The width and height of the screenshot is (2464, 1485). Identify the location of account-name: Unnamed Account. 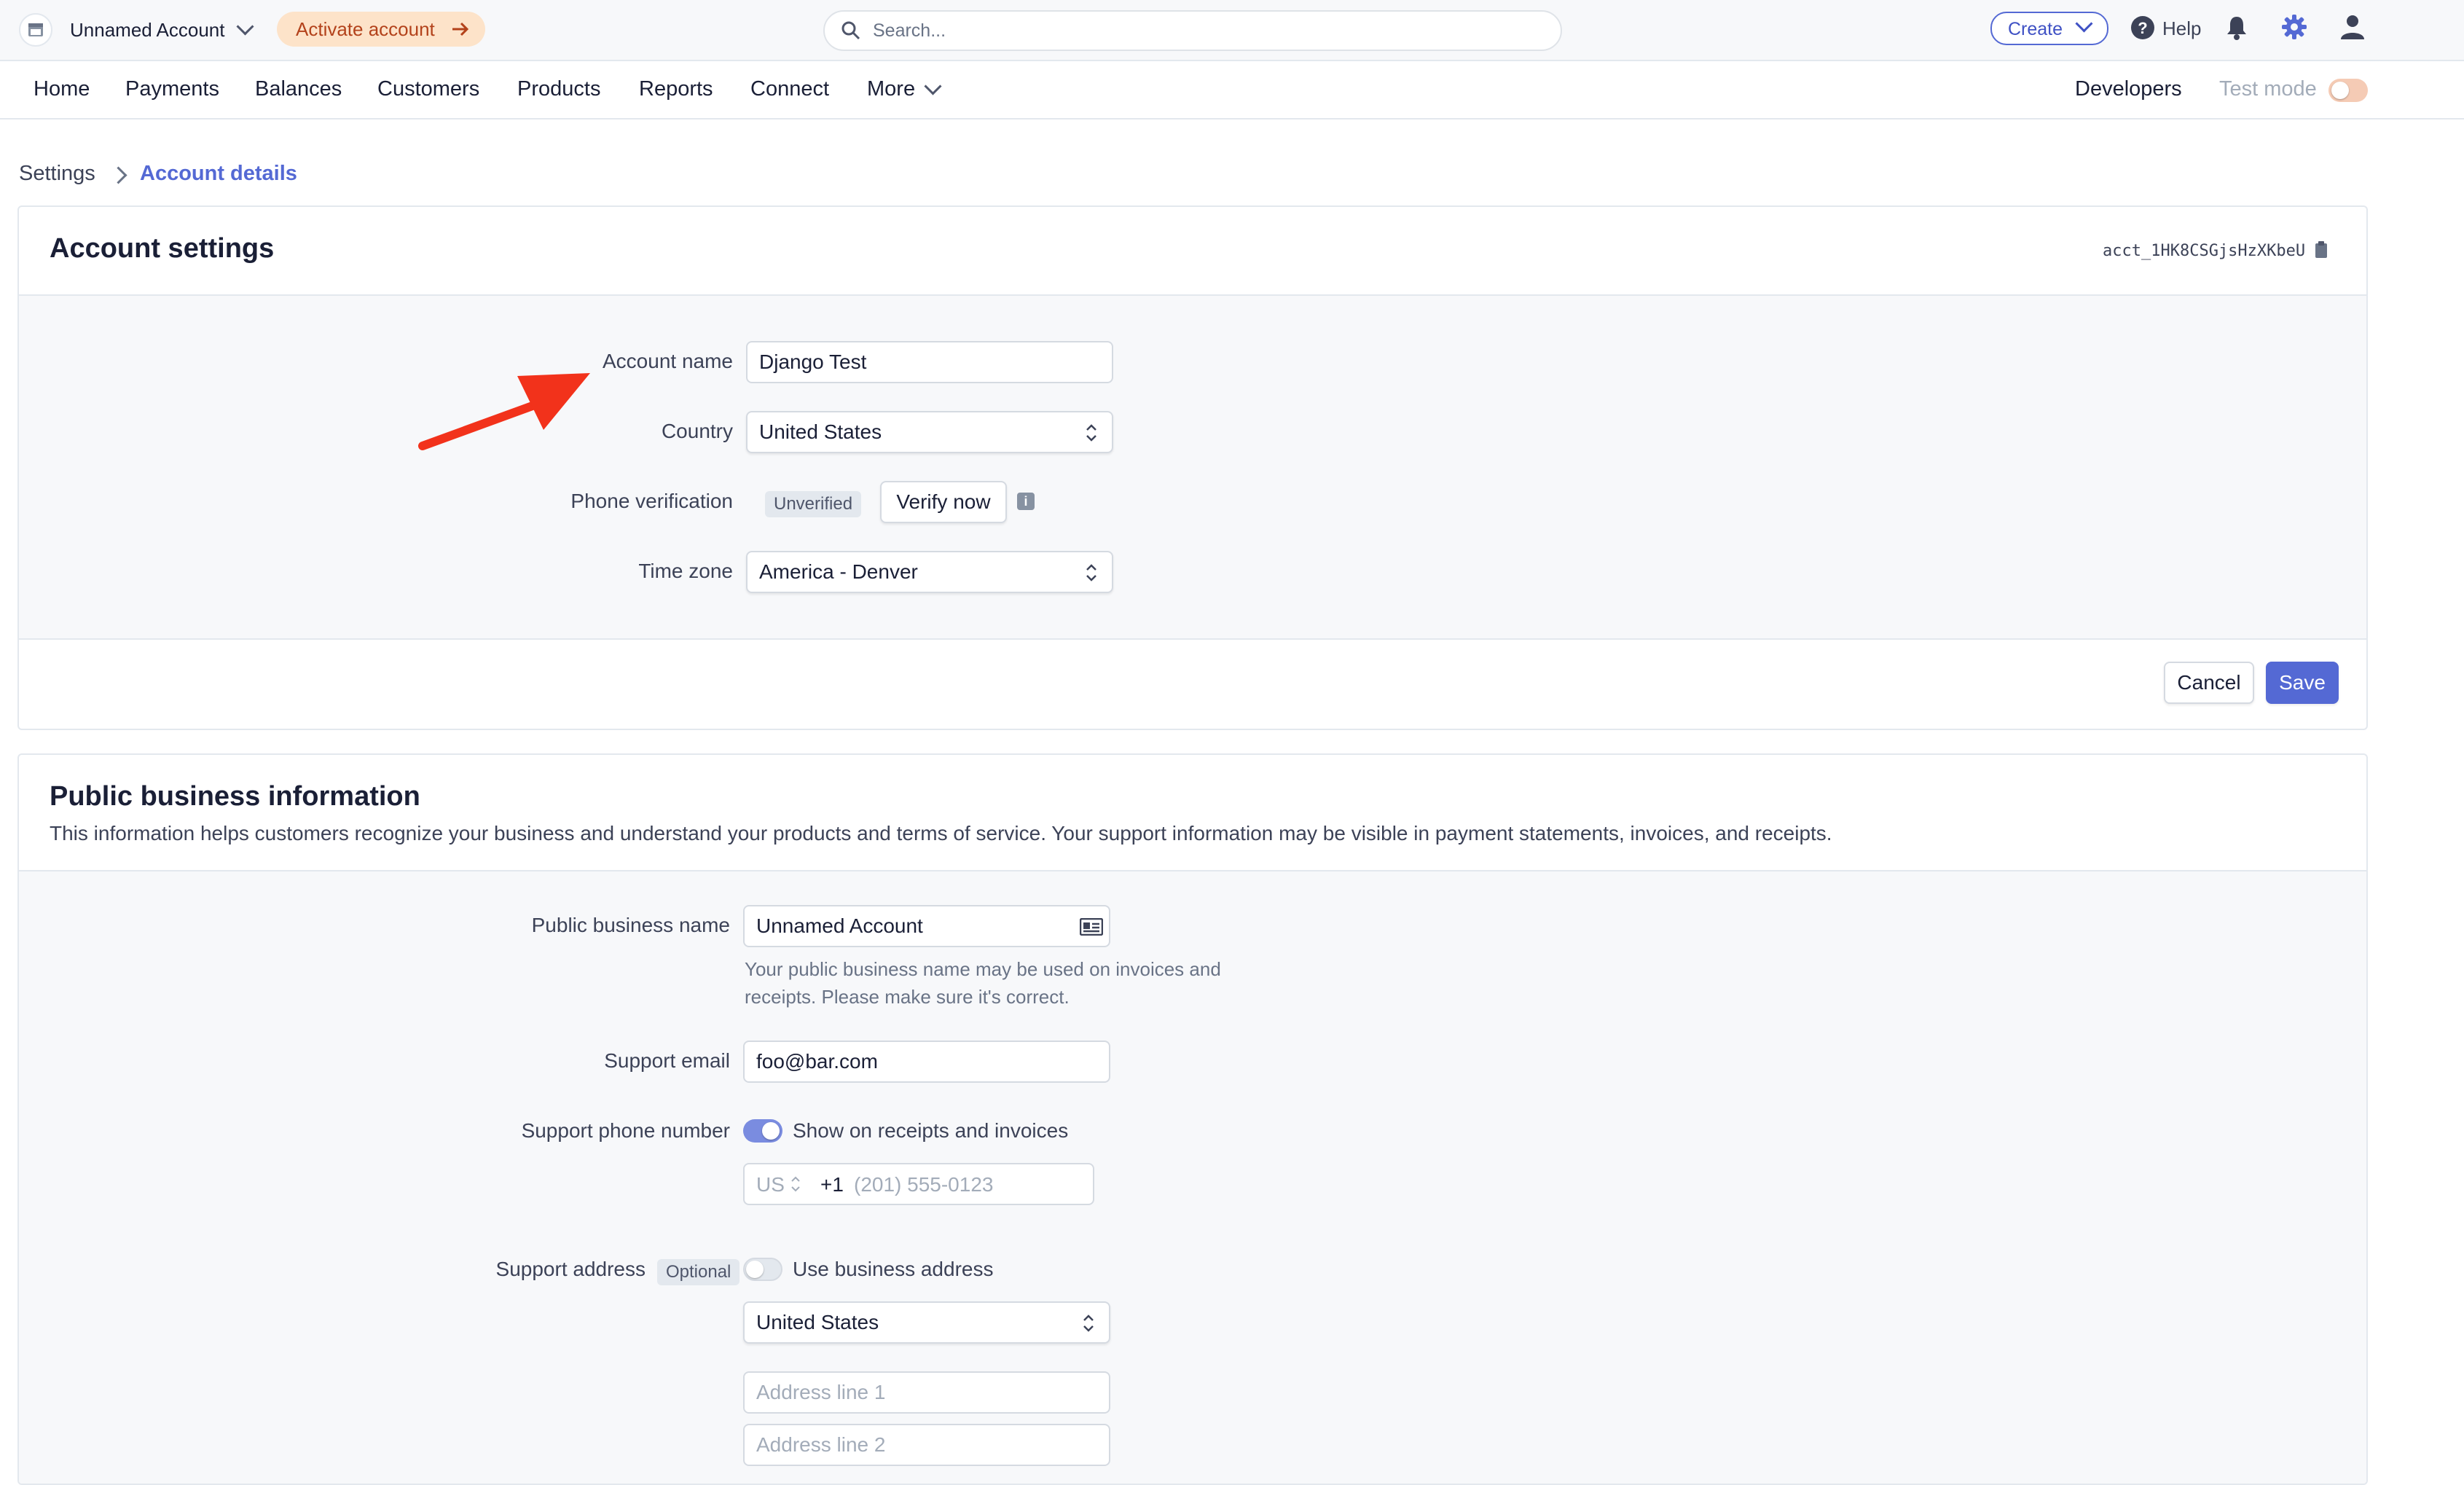
(147, 30).